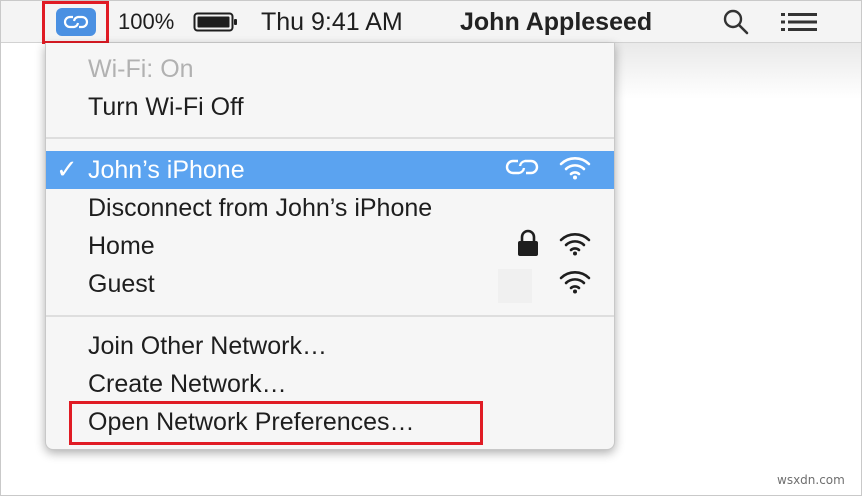 The image size is (862, 496). I want to click on lock-icon, so click(528, 246).